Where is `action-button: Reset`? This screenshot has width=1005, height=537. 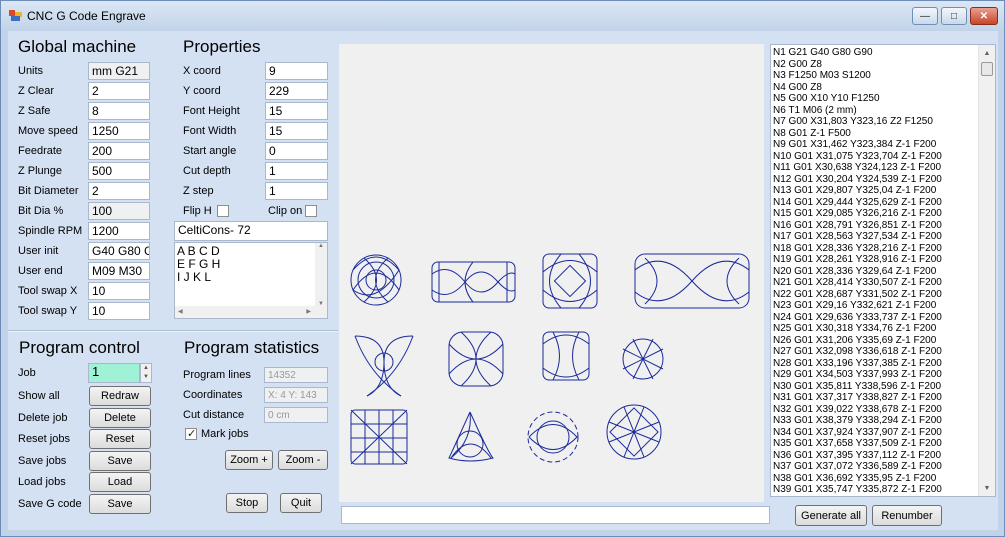
action-button: Reset is located at coordinates (120, 439).